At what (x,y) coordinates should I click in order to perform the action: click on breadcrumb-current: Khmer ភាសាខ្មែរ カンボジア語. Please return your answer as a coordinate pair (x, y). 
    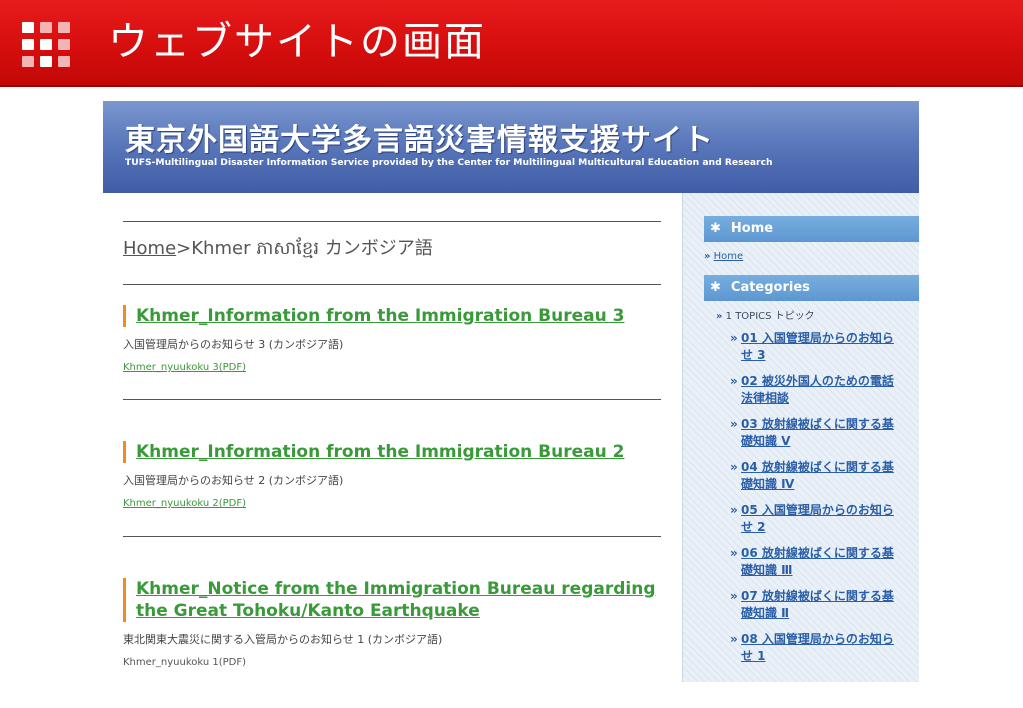
    Looking at the image, I should click on (312, 248).